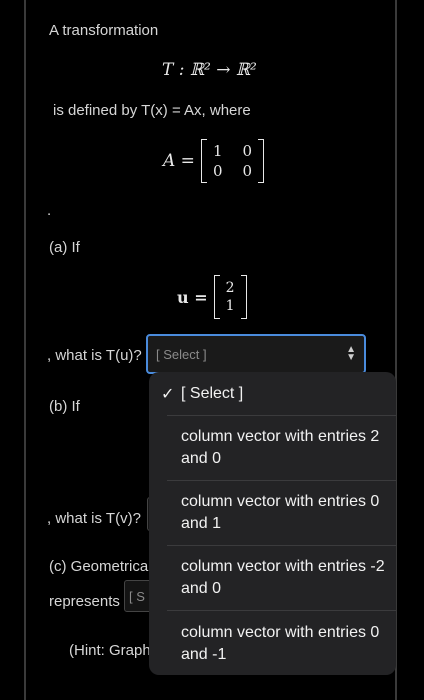  Describe the element at coordinates (49, 210) in the screenshot. I see `period: .` at that location.